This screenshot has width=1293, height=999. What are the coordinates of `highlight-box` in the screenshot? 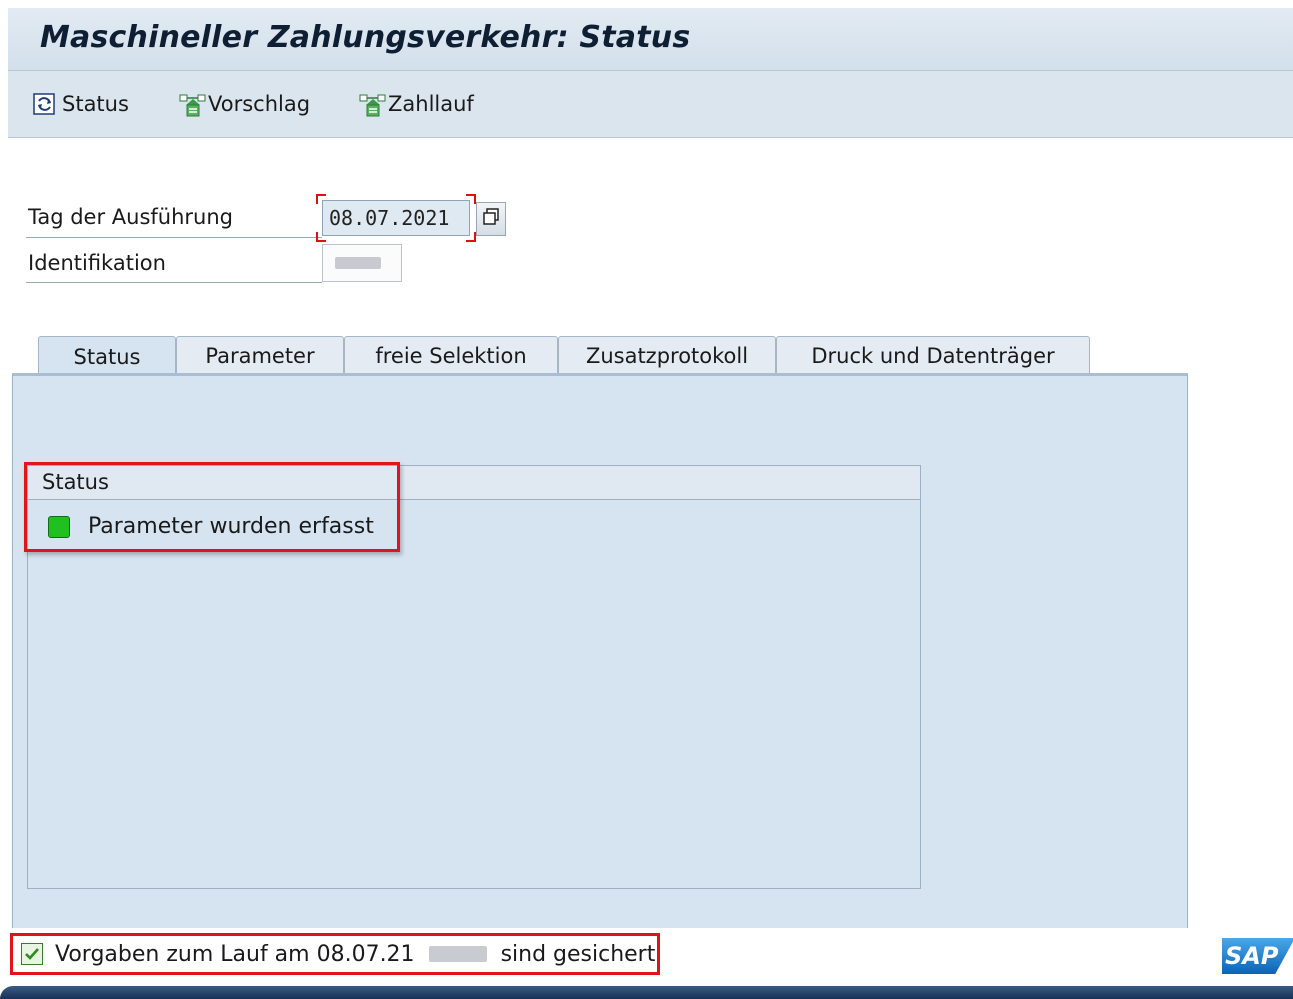 It's located at (212, 507).